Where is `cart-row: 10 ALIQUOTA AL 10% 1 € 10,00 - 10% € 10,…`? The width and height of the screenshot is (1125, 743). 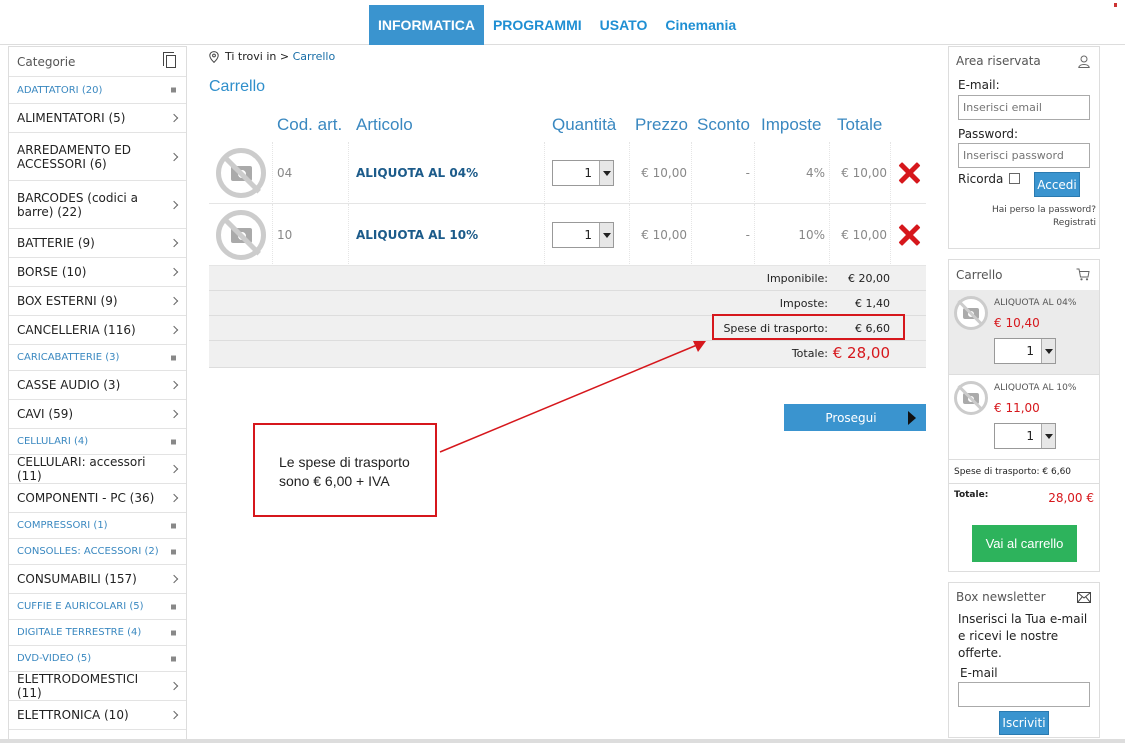
cart-row: 10 ALIQUOTA AL 10% 1 € 10,00 - 10% € 10,… is located at coordinates (567, 235).